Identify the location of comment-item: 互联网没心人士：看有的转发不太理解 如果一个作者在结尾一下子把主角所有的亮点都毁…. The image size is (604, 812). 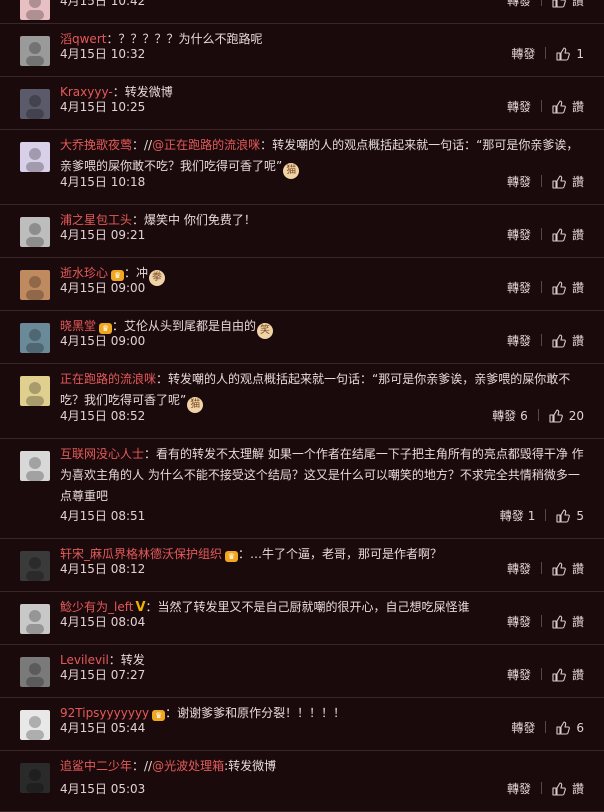
(302, 489).